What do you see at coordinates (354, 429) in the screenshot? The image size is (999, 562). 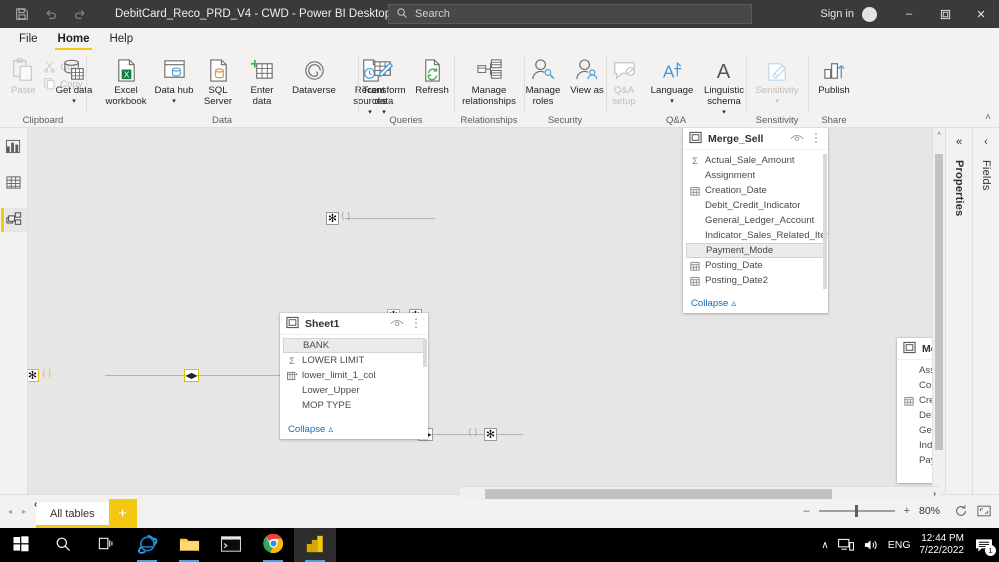 I see `table-collapse-sheet1: Collapse ▵` at bounding box center [354, 429].